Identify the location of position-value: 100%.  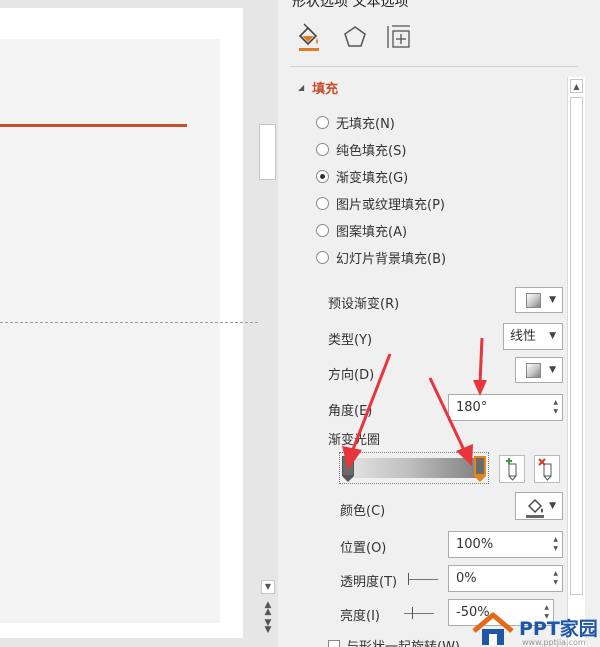
(475, 544).